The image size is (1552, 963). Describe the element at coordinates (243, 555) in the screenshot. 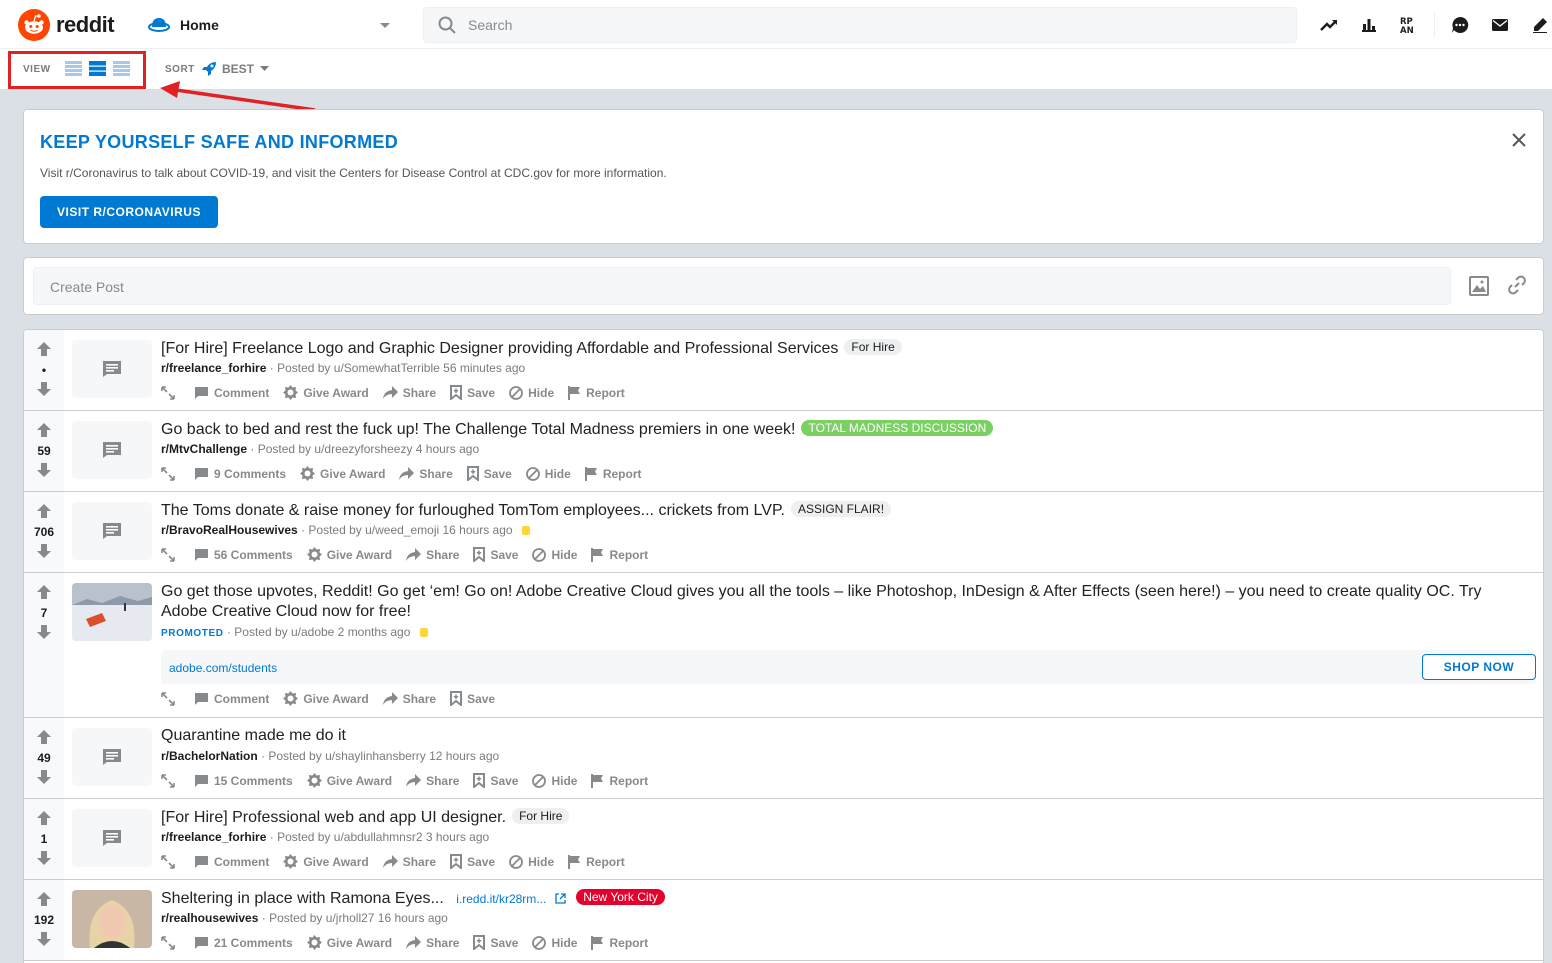

I see `comments-button: 56 Comments` at that location.